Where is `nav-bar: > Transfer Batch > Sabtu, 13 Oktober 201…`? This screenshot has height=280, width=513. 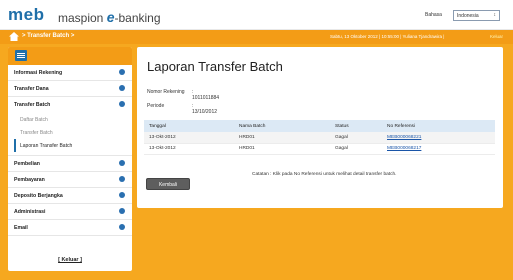
nav-bar: > Transfer Batch > Sabtu, 13 Oktober 201… is located at coordinates (256, 37).